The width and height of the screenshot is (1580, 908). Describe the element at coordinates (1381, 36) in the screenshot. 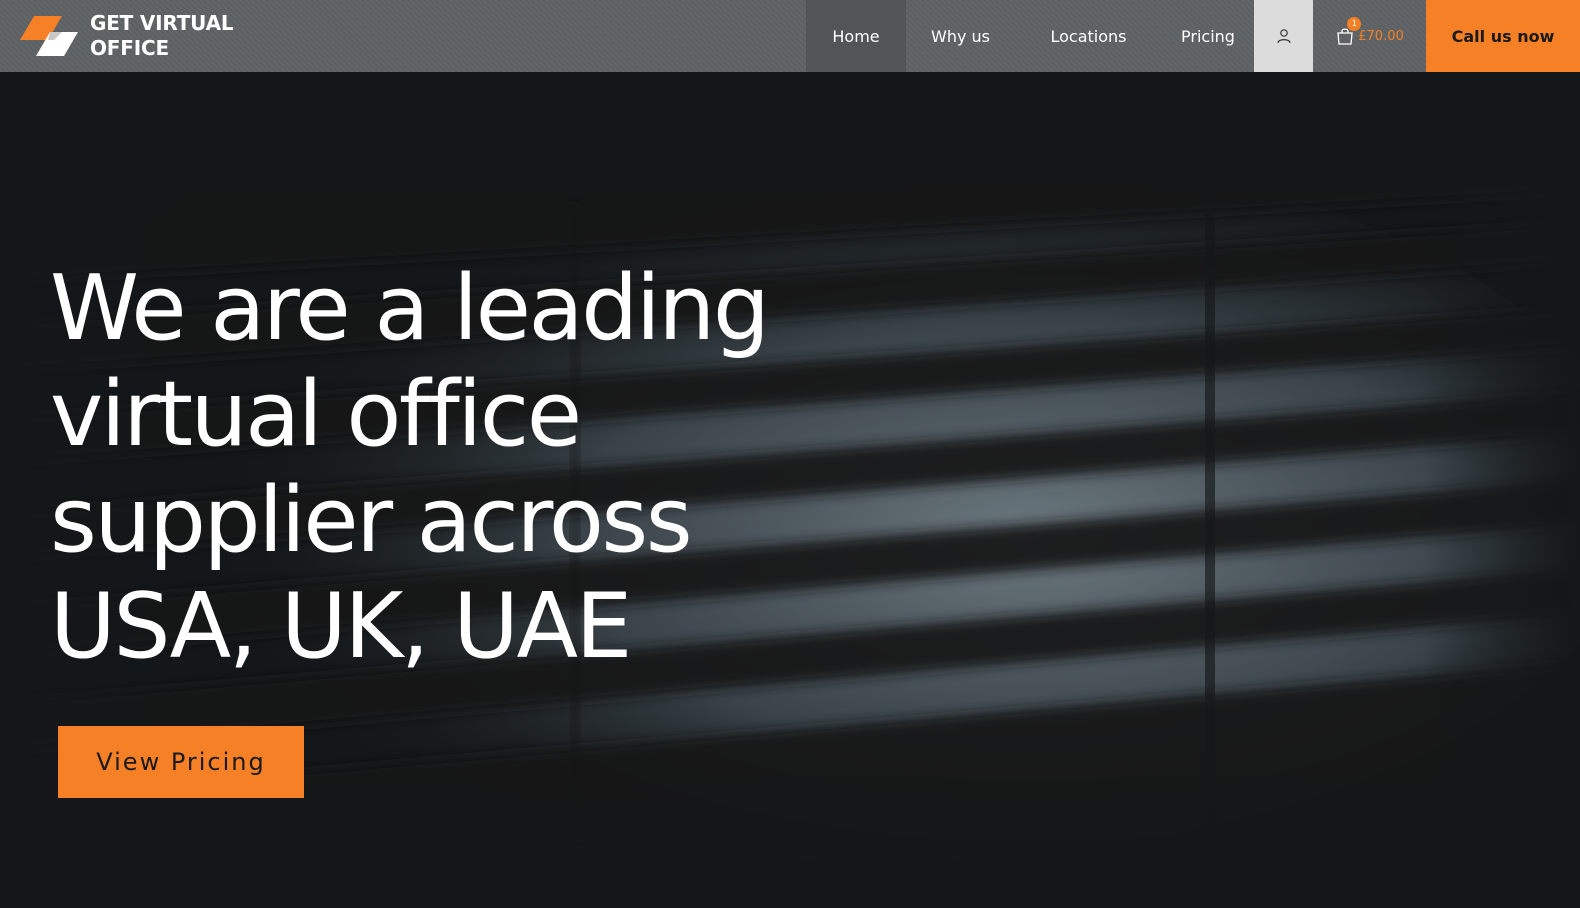

I see `cart-total: £70.00` at that location.